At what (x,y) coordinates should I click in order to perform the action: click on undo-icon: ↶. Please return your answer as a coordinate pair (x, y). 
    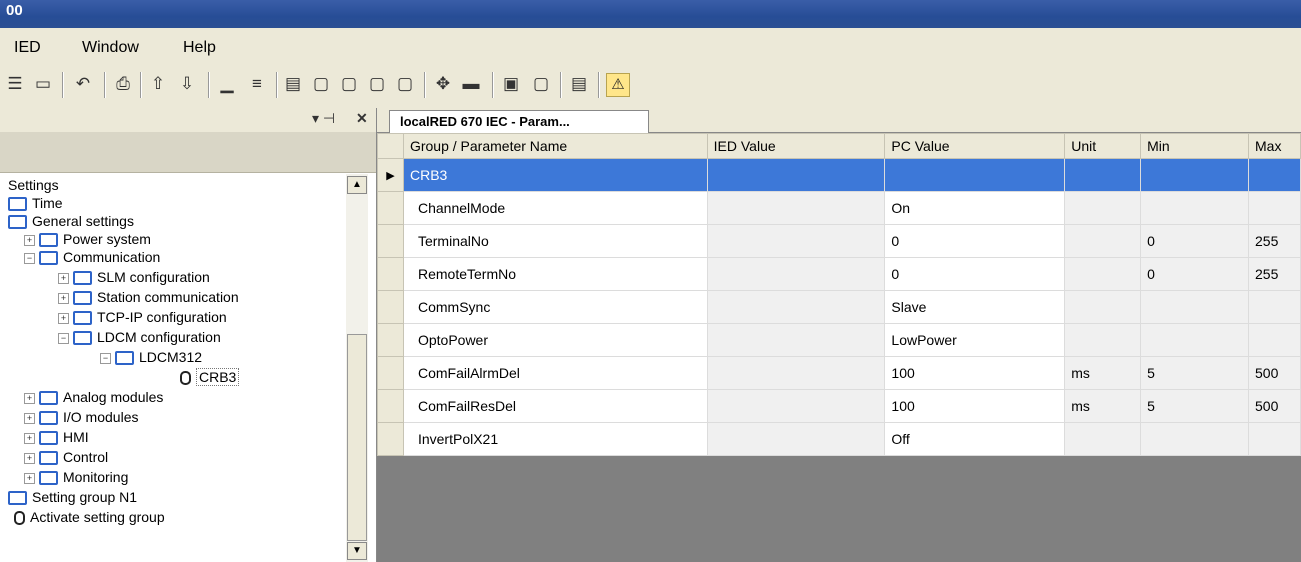
    Looking at the image, I should click on (83, 84).